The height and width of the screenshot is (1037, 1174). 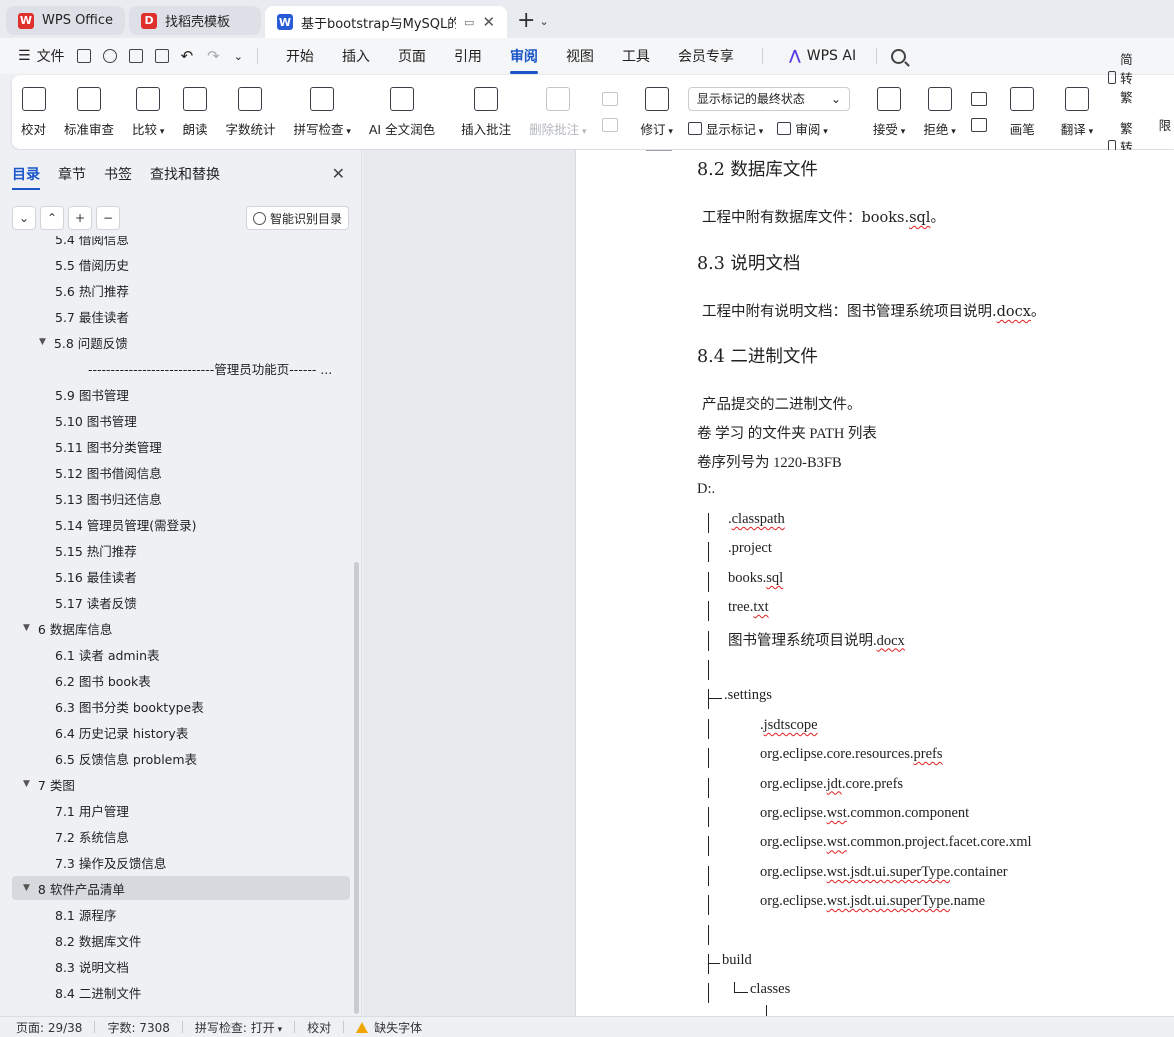 I want to click on quick-access-more-icon: ⌄, so click(x=238, y=56).